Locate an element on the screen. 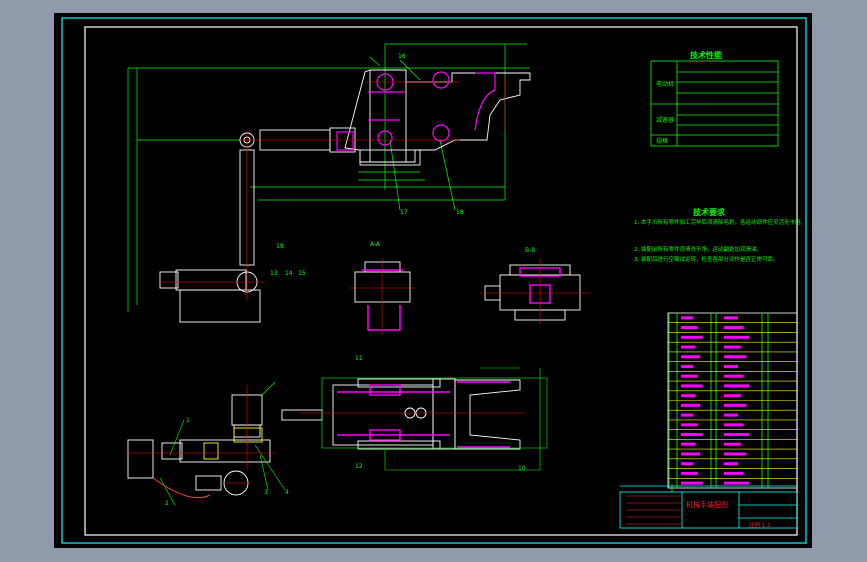  part-label-12: 12 is located at coordinates (359, 466).